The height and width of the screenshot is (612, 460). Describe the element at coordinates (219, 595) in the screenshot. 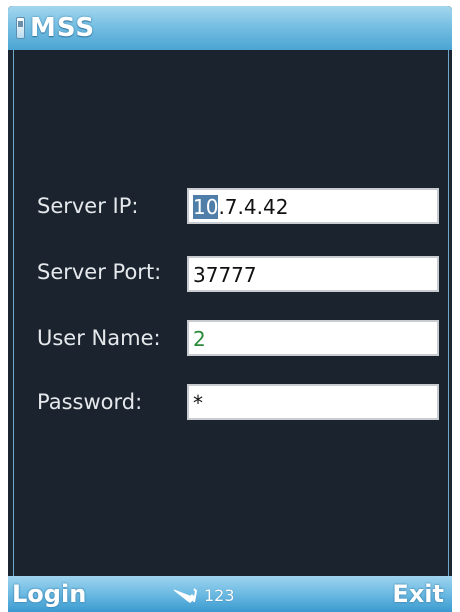

I see `input-mode-label: 123` at that location.